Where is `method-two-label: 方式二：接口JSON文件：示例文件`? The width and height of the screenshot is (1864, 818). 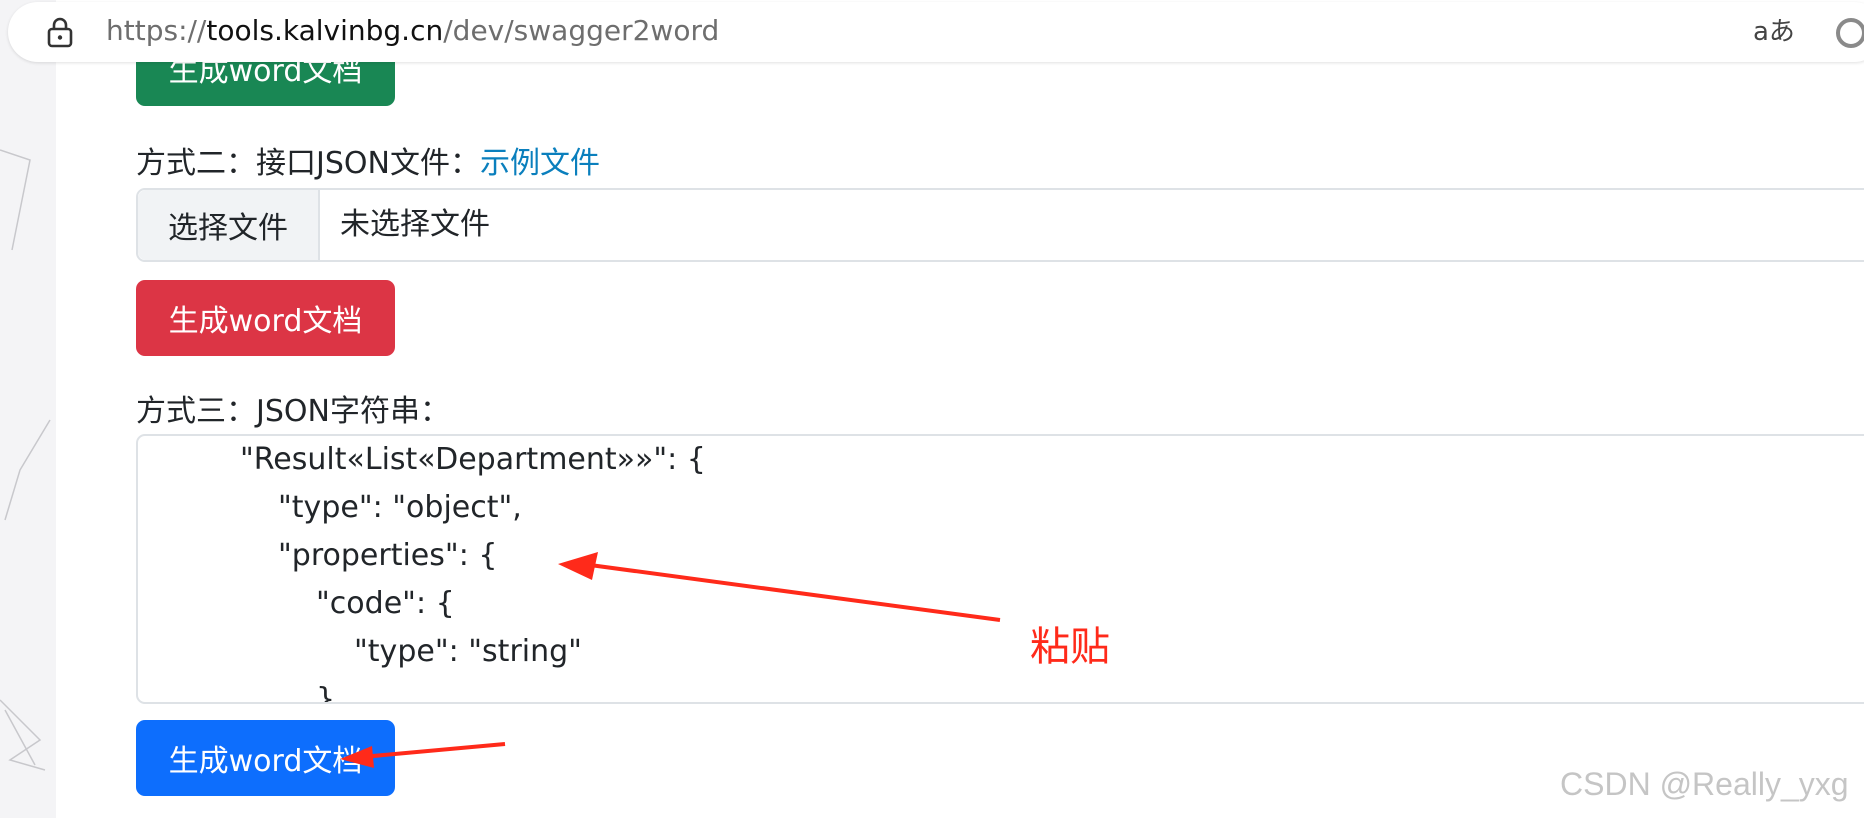 method-two-label: 方式二：接口JSON文件：示例文件 is located at coordinates (368, 164).